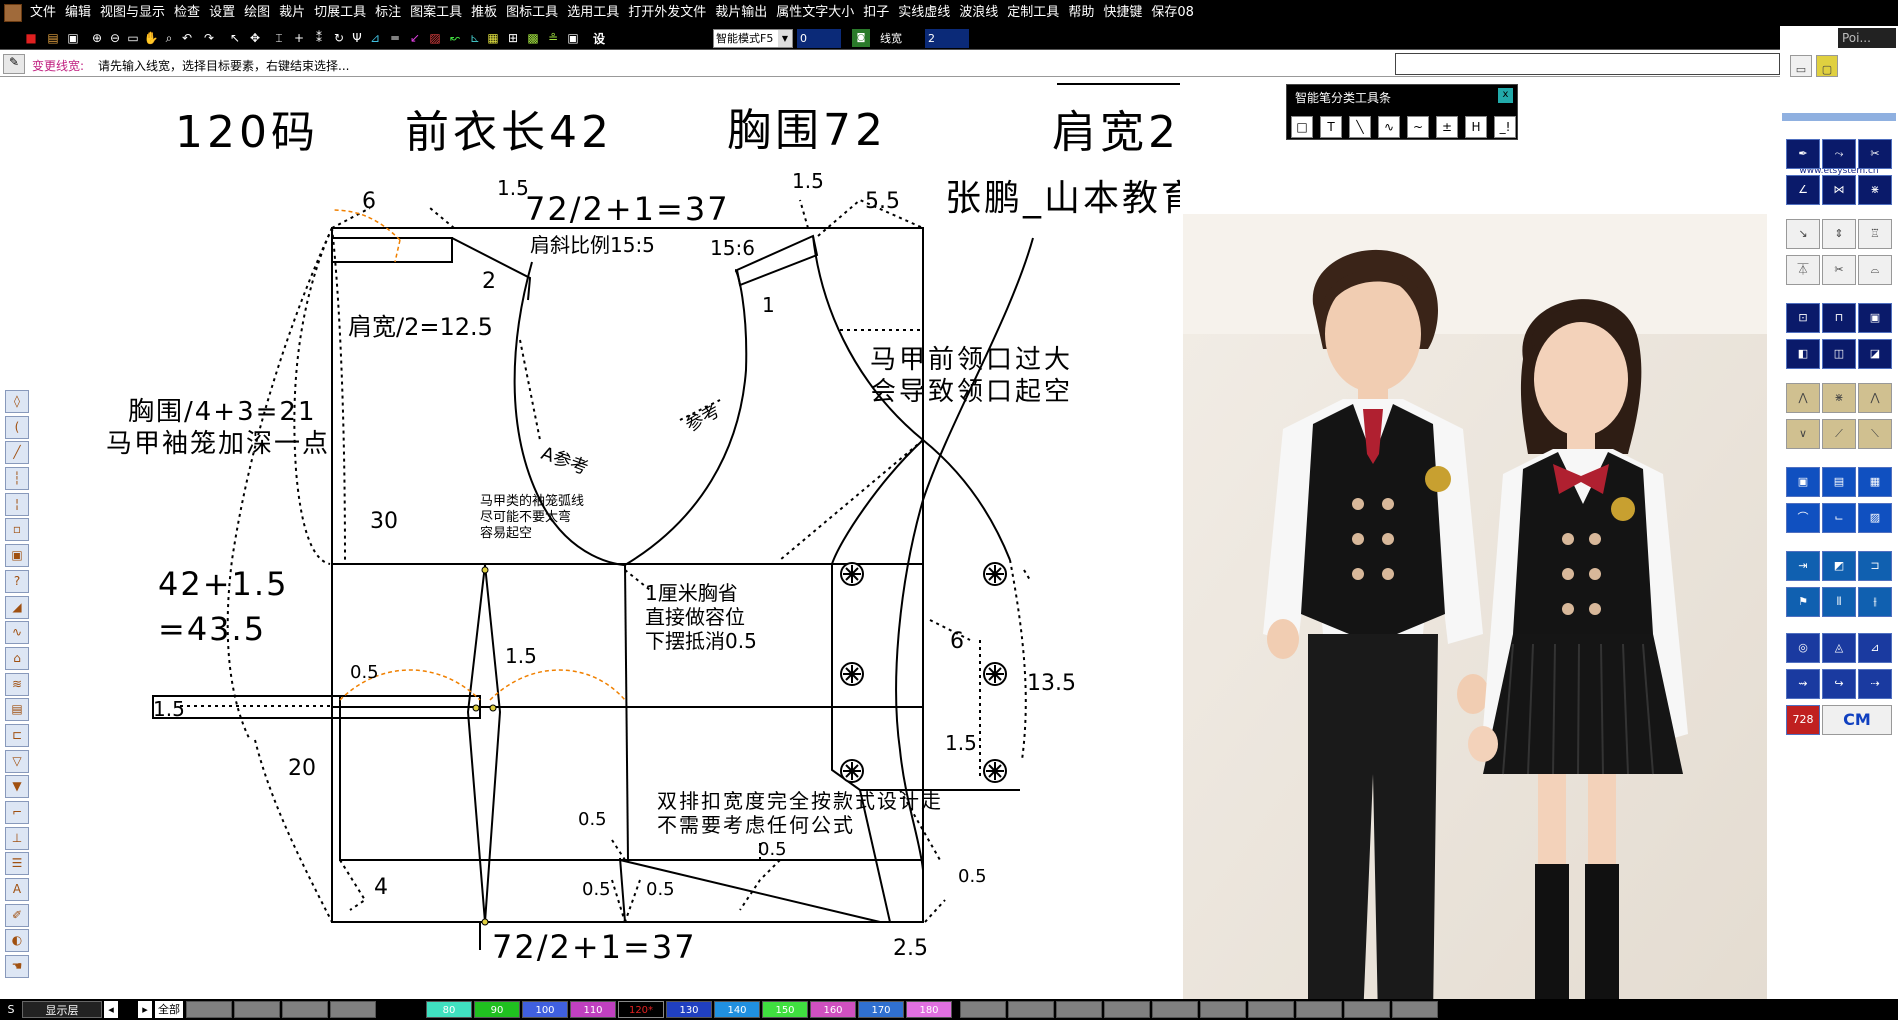  What do you see at coordinates (53, 38) in the screenshot?
I see `open-file-icon: ▤` at bounding box center [53, 38].